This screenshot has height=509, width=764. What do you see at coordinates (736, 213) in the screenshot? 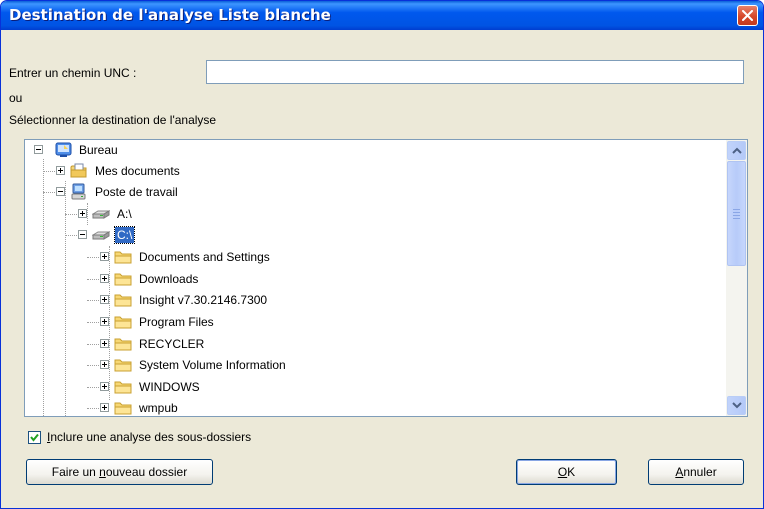
I see `scroll-thumb` at bounding box center [736, 213].